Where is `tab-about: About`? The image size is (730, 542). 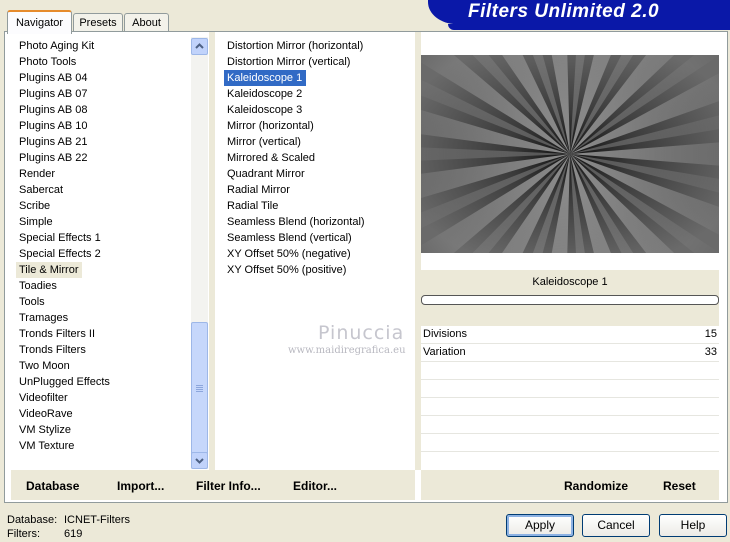
tab-about: About is located at coordinates (146, 22).